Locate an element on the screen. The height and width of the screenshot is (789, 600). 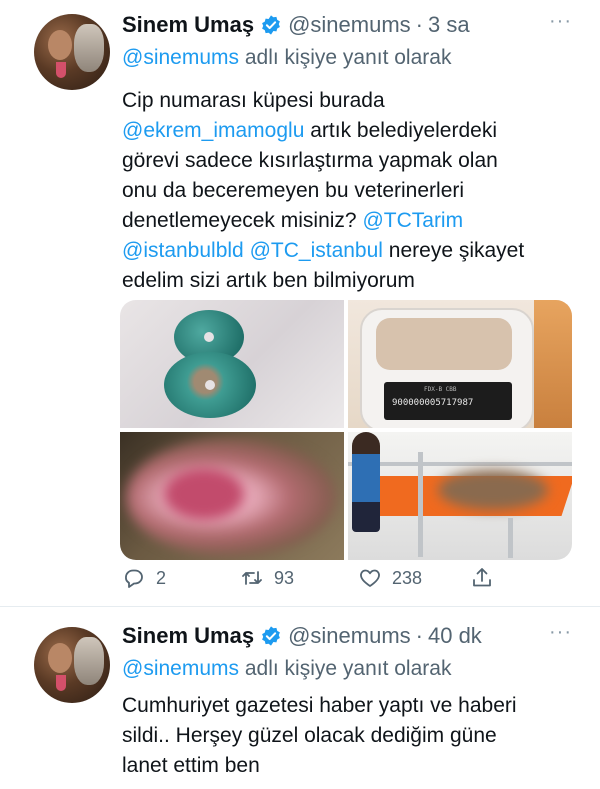
mention-link: @ekrem_imamoglu is located at coordinates (213, 130).